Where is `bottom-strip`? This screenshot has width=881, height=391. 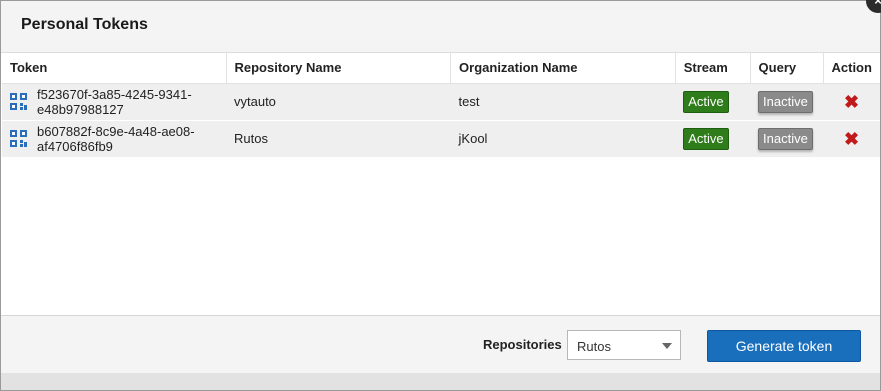
bottom-strip is located at coordinates (440, 381).